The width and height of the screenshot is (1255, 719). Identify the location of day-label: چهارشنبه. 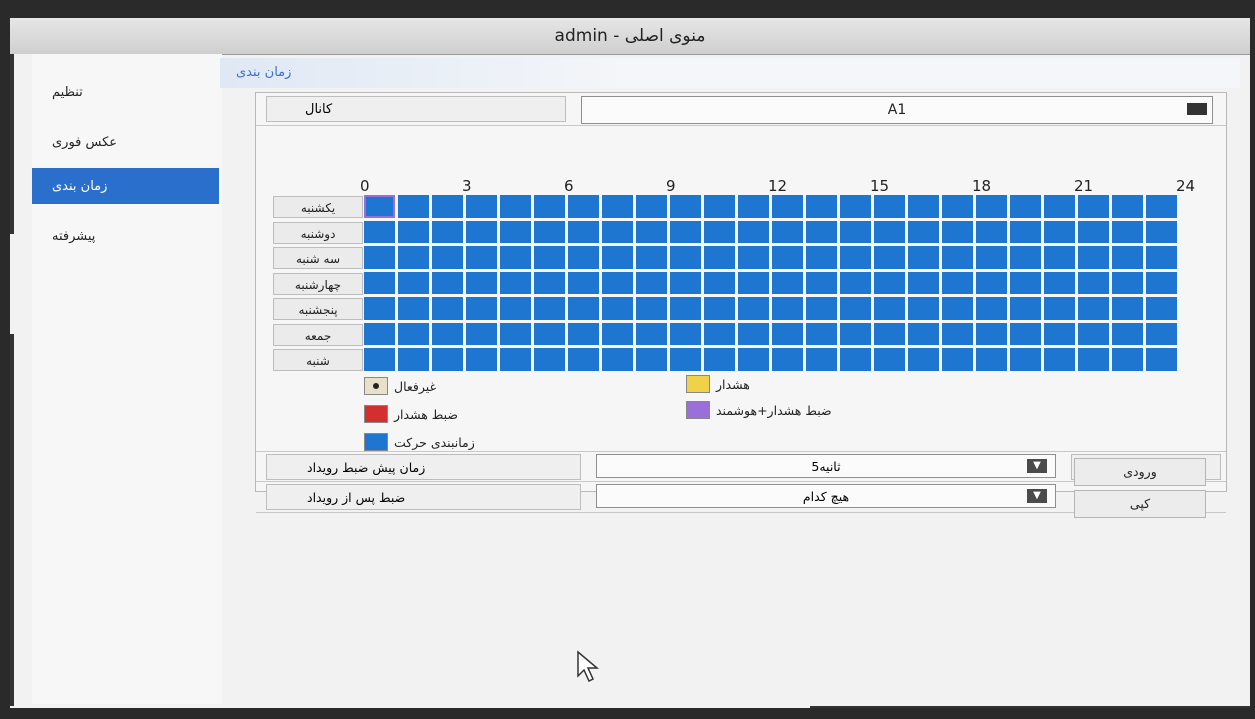
(318, 283).